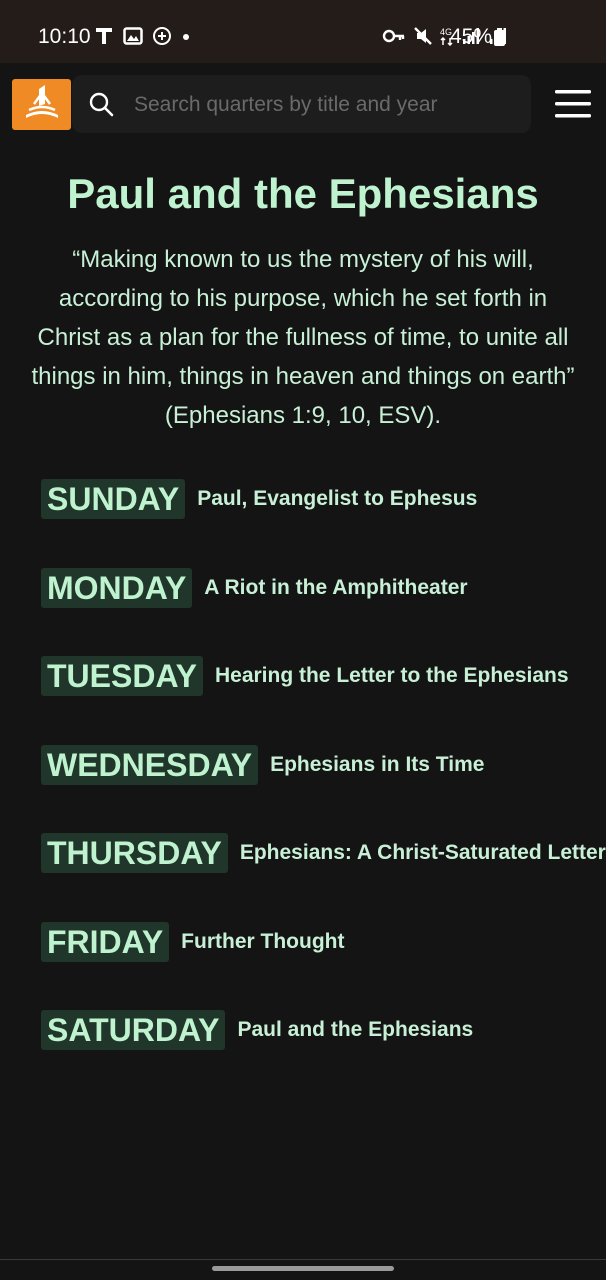 Image resolution: width=606 pixels, height=1280 pixels. I want to click on day-row-sunday: SUNDAY Paul, Evangelist to Ephesus, so click(323, 523).